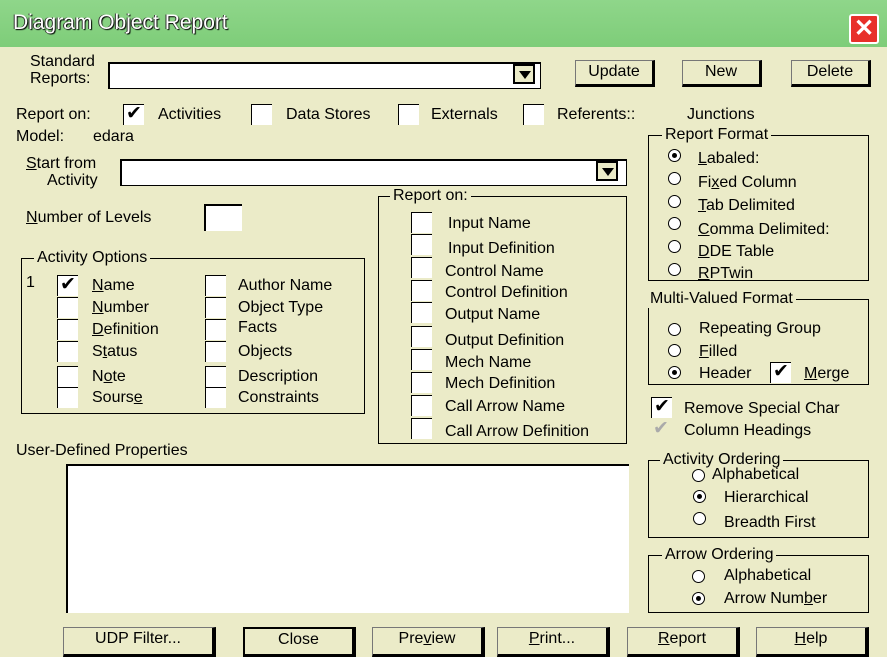 The image size is (887, 657). I want to click on junctions-label: Junctions, so click(721, 114).